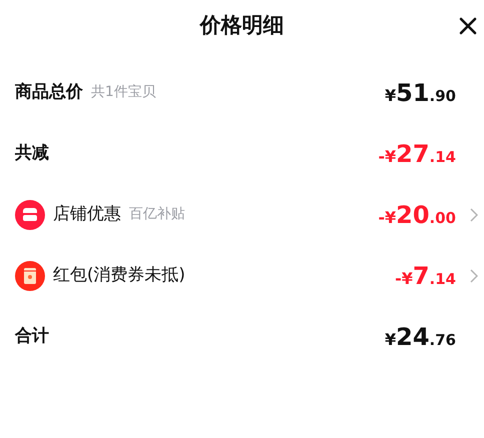 The width and height of the screenshot is (484, 438). What do you see at coordinates (119, 275) in the screenshot?
I see `row-label: 红包(消费券未抵)` at bounding box center [119, 275].